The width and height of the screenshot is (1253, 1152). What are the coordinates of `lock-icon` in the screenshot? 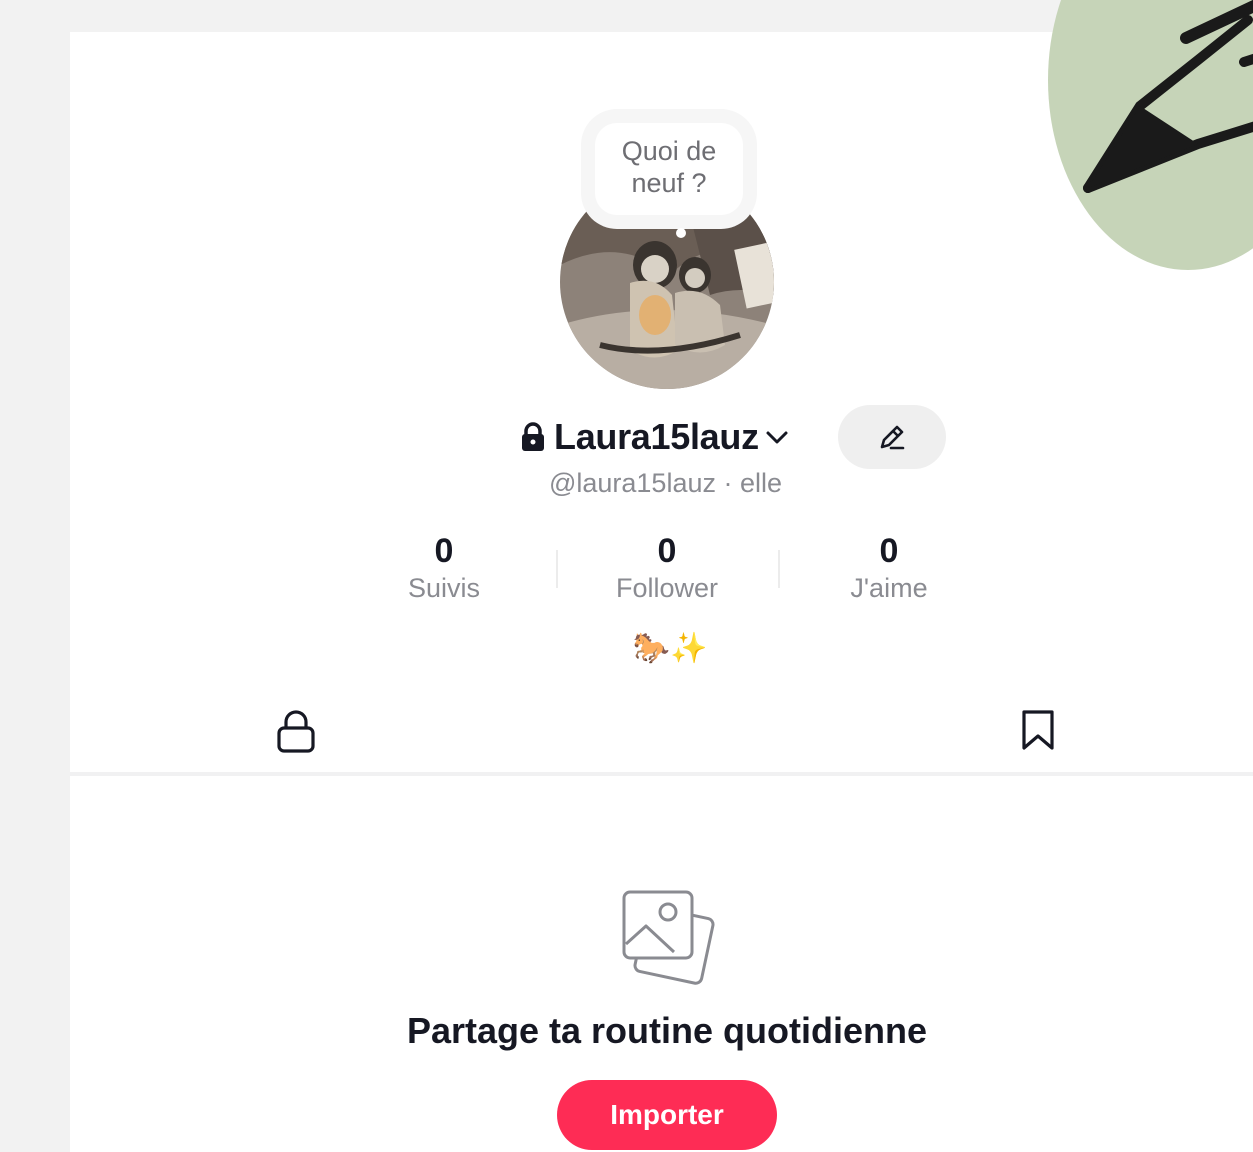 It's located at (533, 436).